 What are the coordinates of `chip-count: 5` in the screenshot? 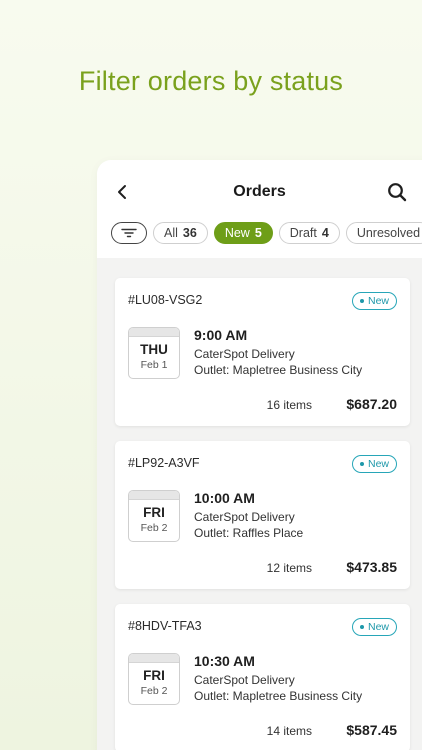 It's located at (258, 233).